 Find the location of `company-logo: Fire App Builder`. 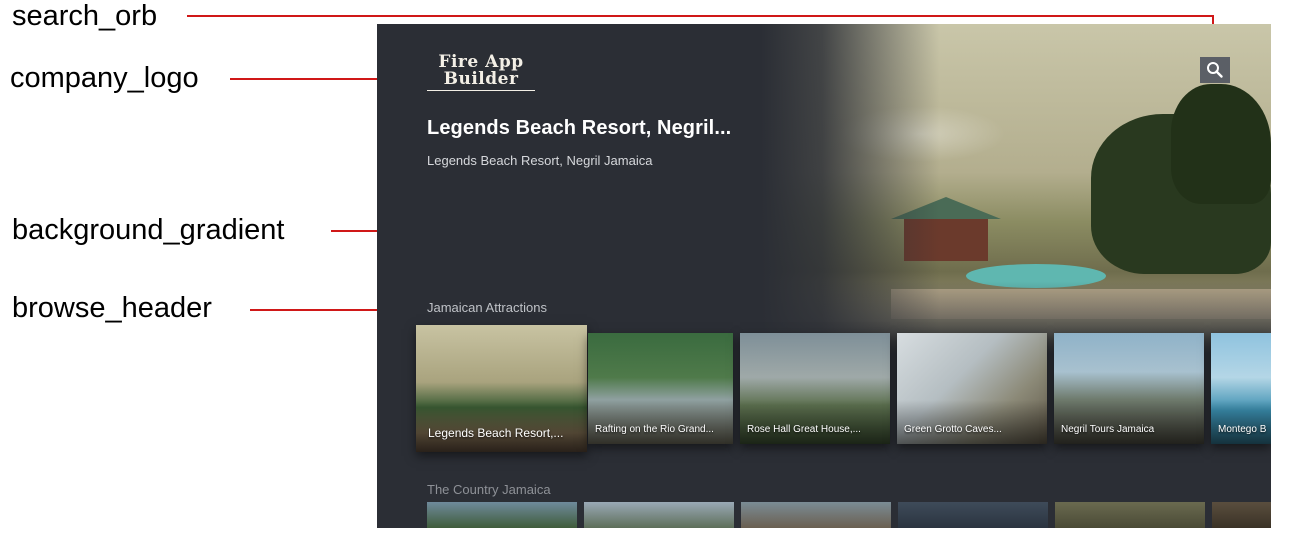

company-logo: Fire App Builder is located at coordinates (481, 72).